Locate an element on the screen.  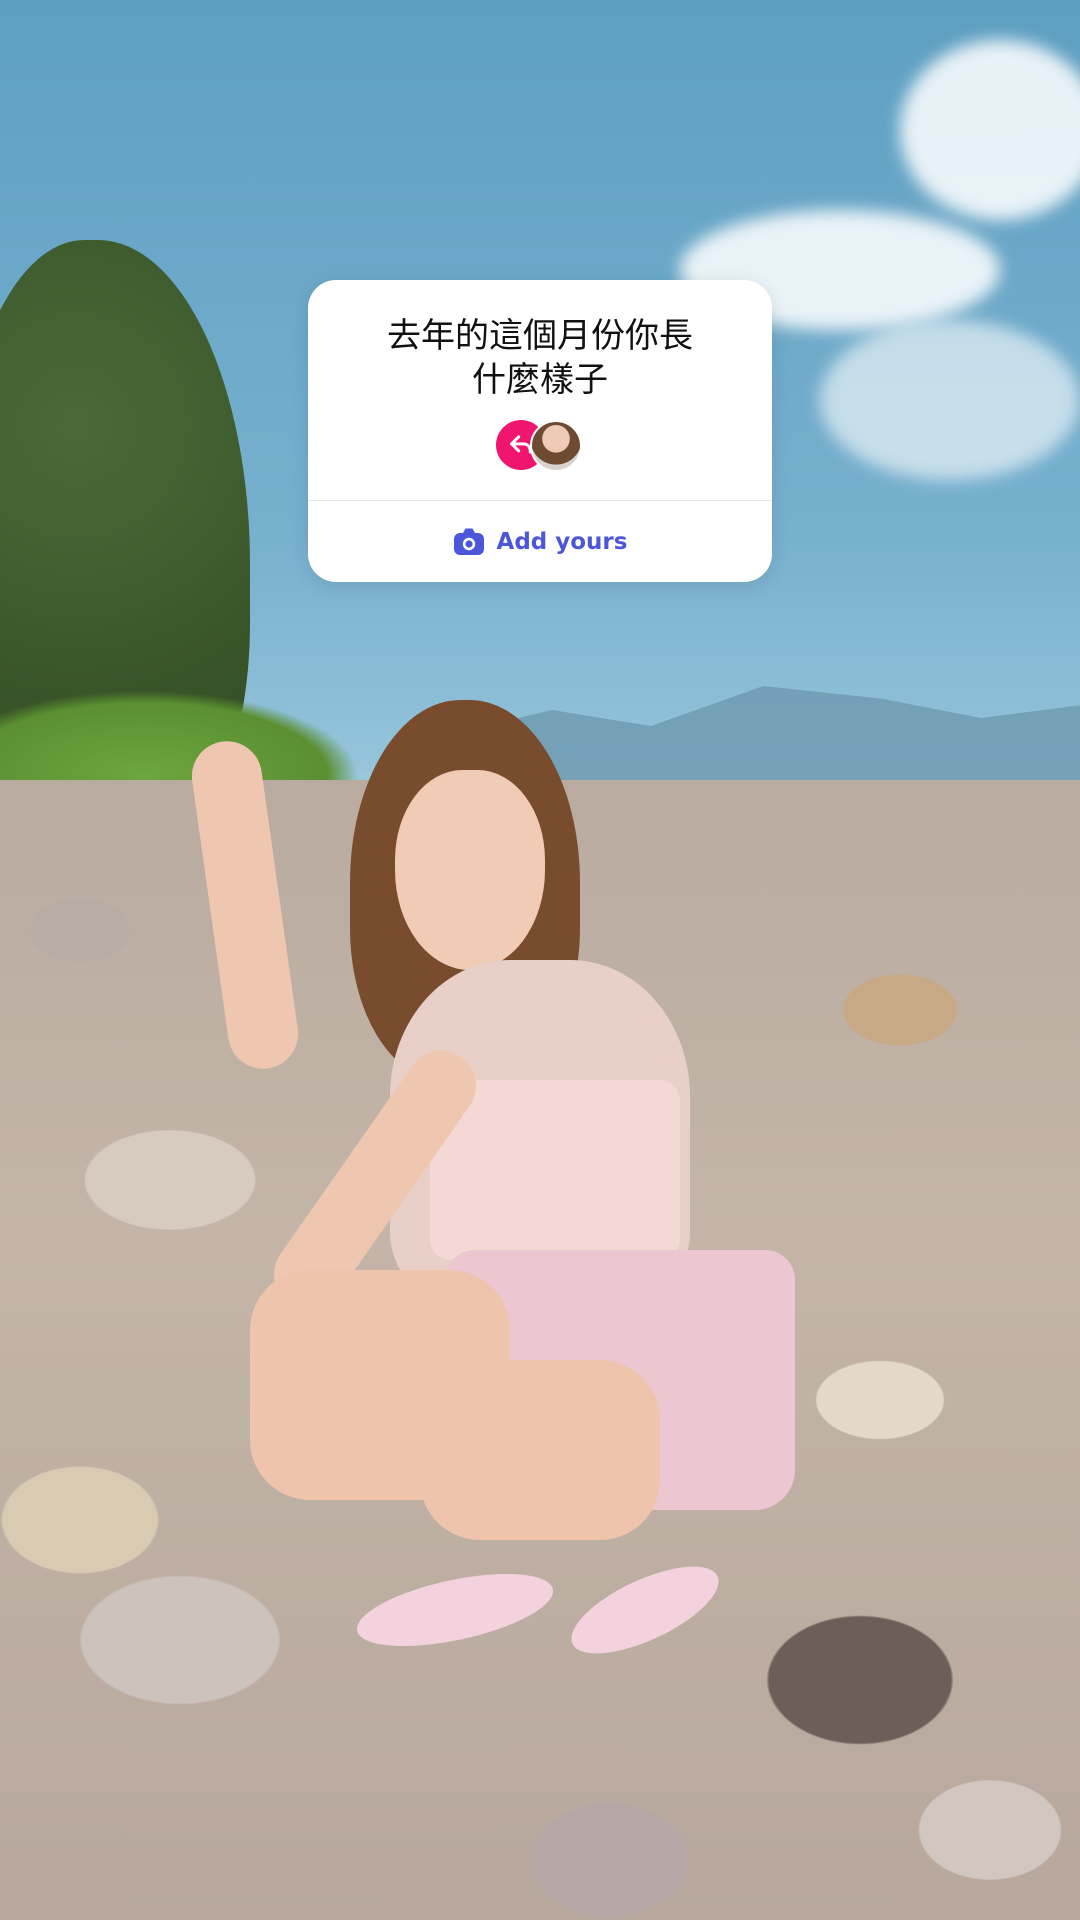
camera-icon is located at coordinates (468, 541).